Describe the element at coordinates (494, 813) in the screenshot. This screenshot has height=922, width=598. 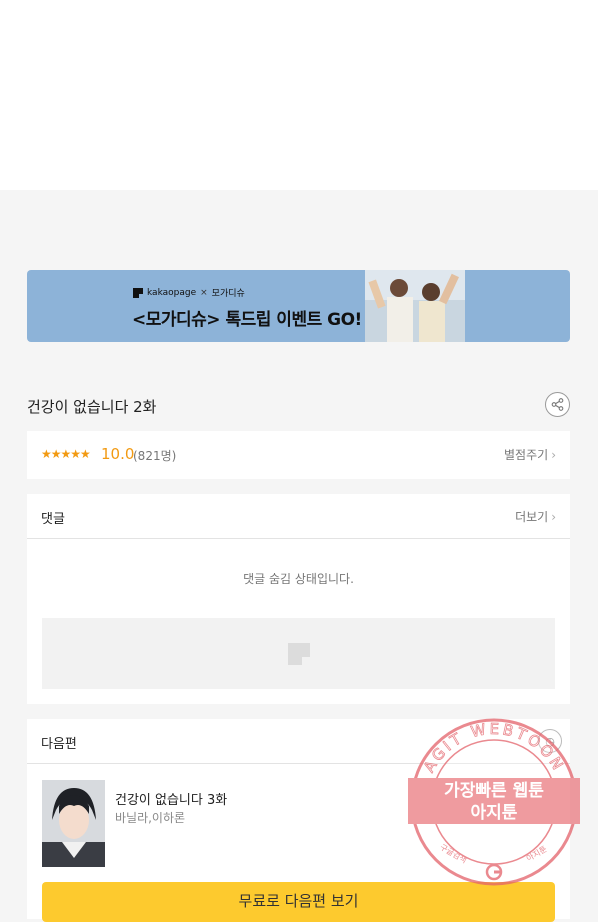
I see `watermark-line2: 아지툰` at that location.